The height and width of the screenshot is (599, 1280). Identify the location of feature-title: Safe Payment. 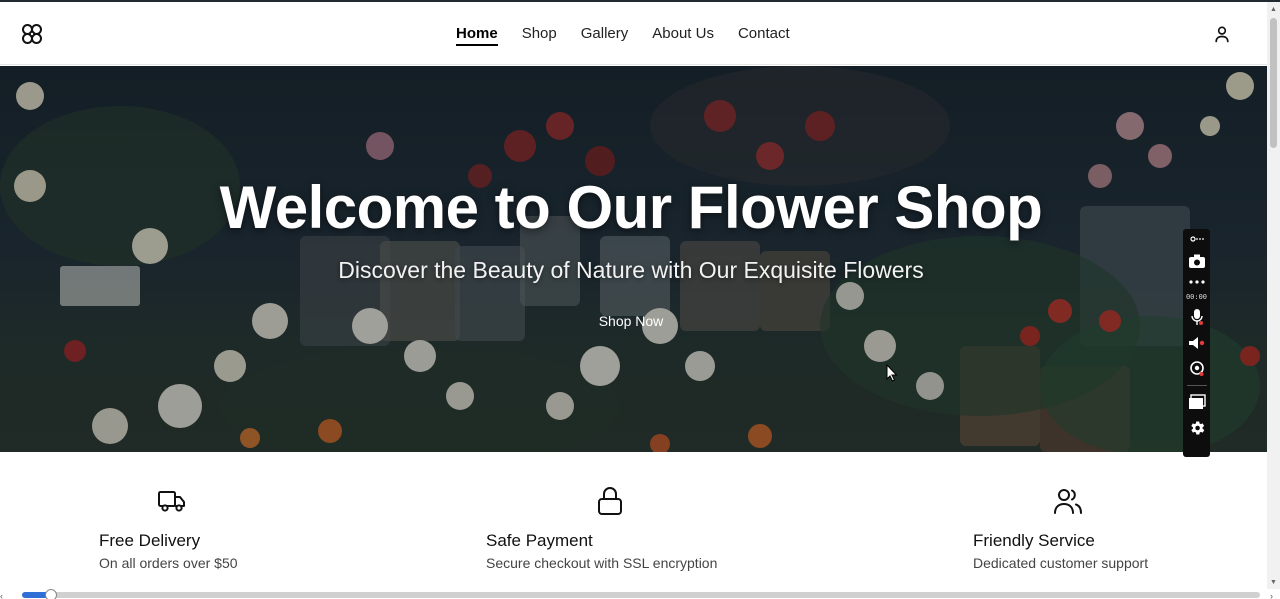
(539, 540).